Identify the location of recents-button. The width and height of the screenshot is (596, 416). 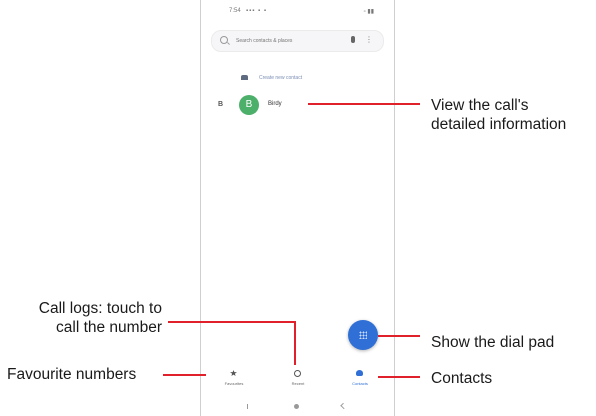
(247, 406).